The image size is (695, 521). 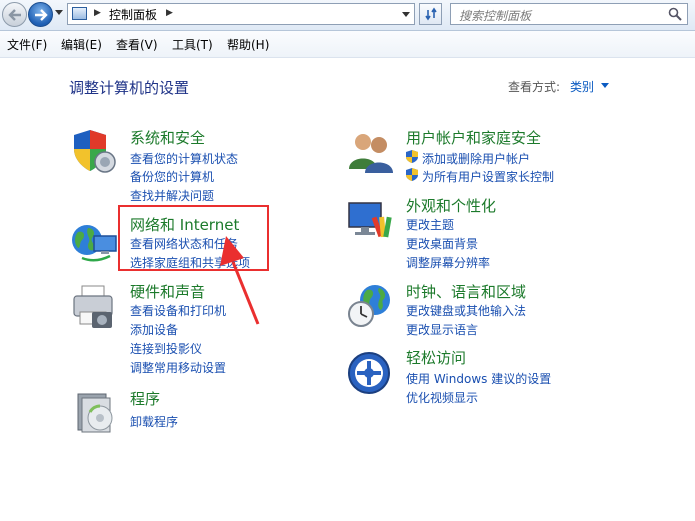 I want to click on refresh-button, so click(x=430, y=14).